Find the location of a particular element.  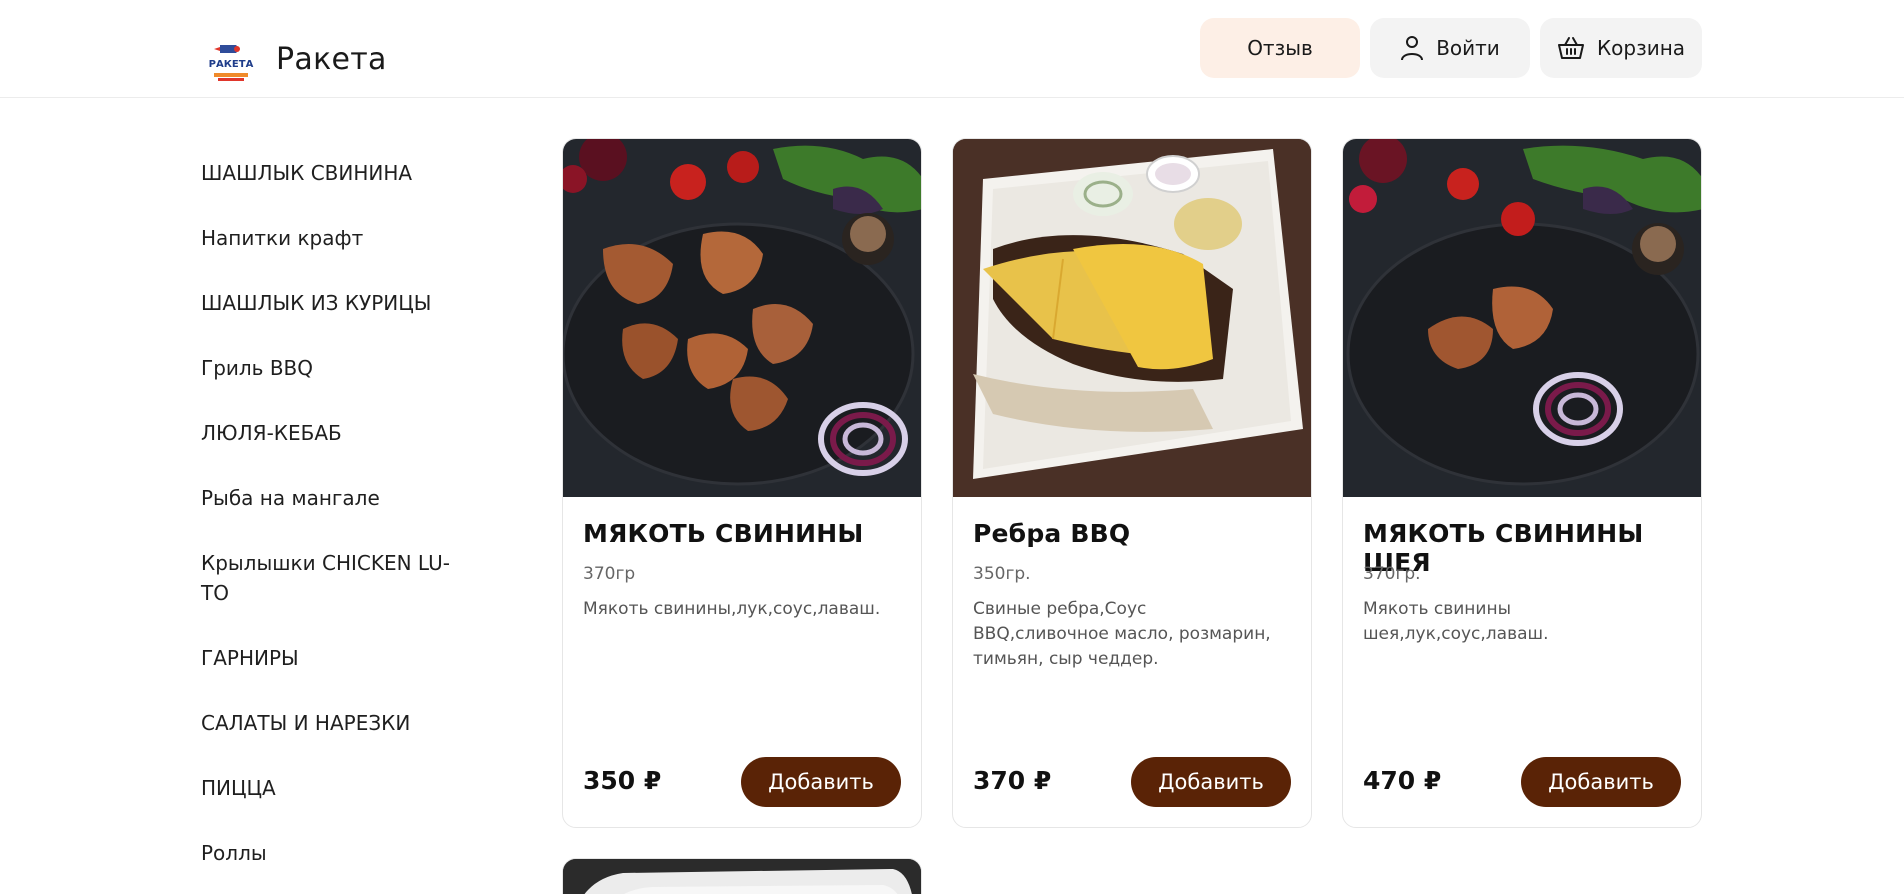

product-price: 350 ₽ is located at coordinates (622, 780).